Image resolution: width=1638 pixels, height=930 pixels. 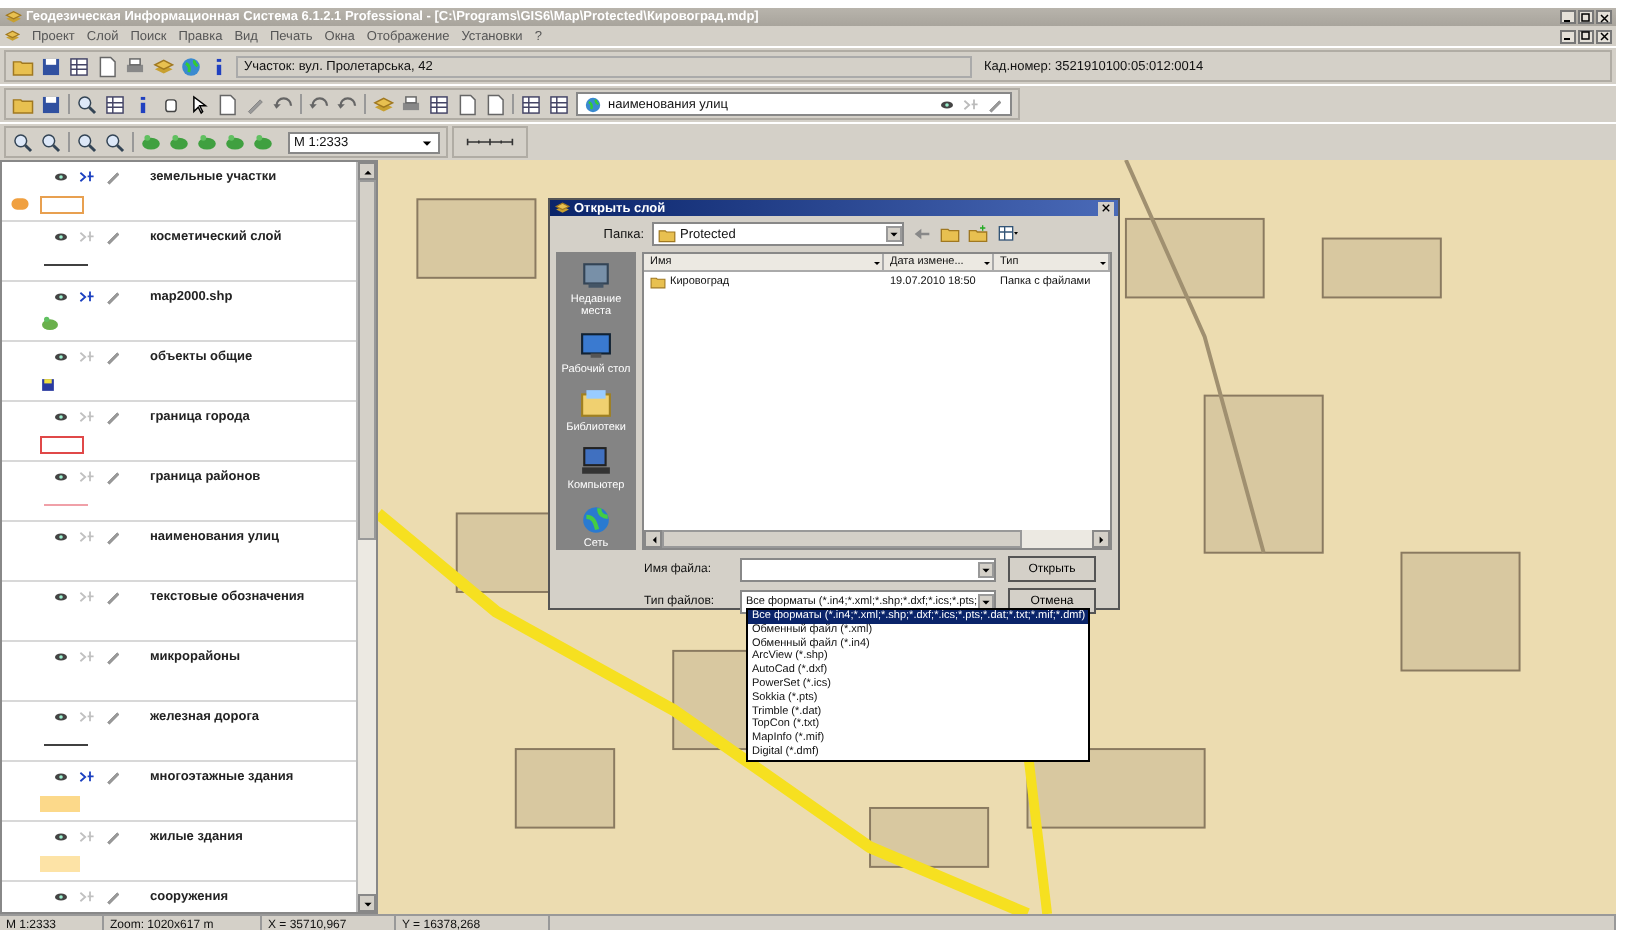 What do you see at coordinates (978, 234) in the screenshot?
I see `new-folder-icon` at bounding box center [978, 234].